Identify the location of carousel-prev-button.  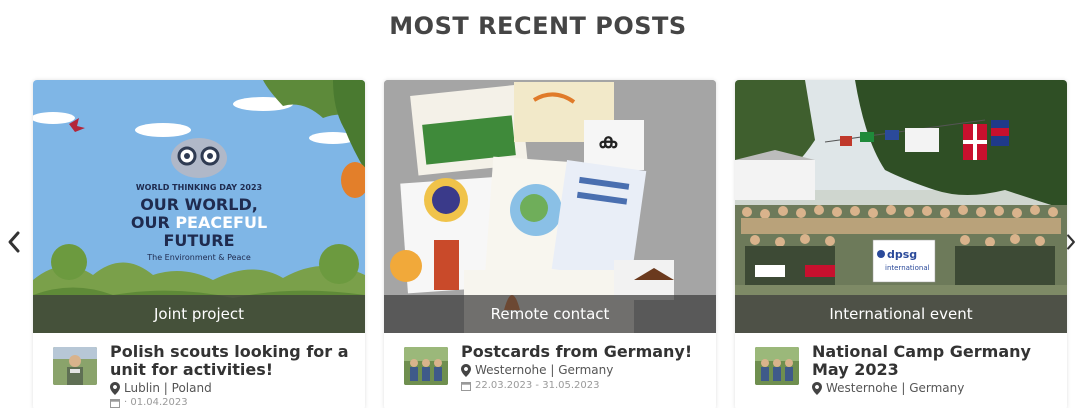
(14, 242).